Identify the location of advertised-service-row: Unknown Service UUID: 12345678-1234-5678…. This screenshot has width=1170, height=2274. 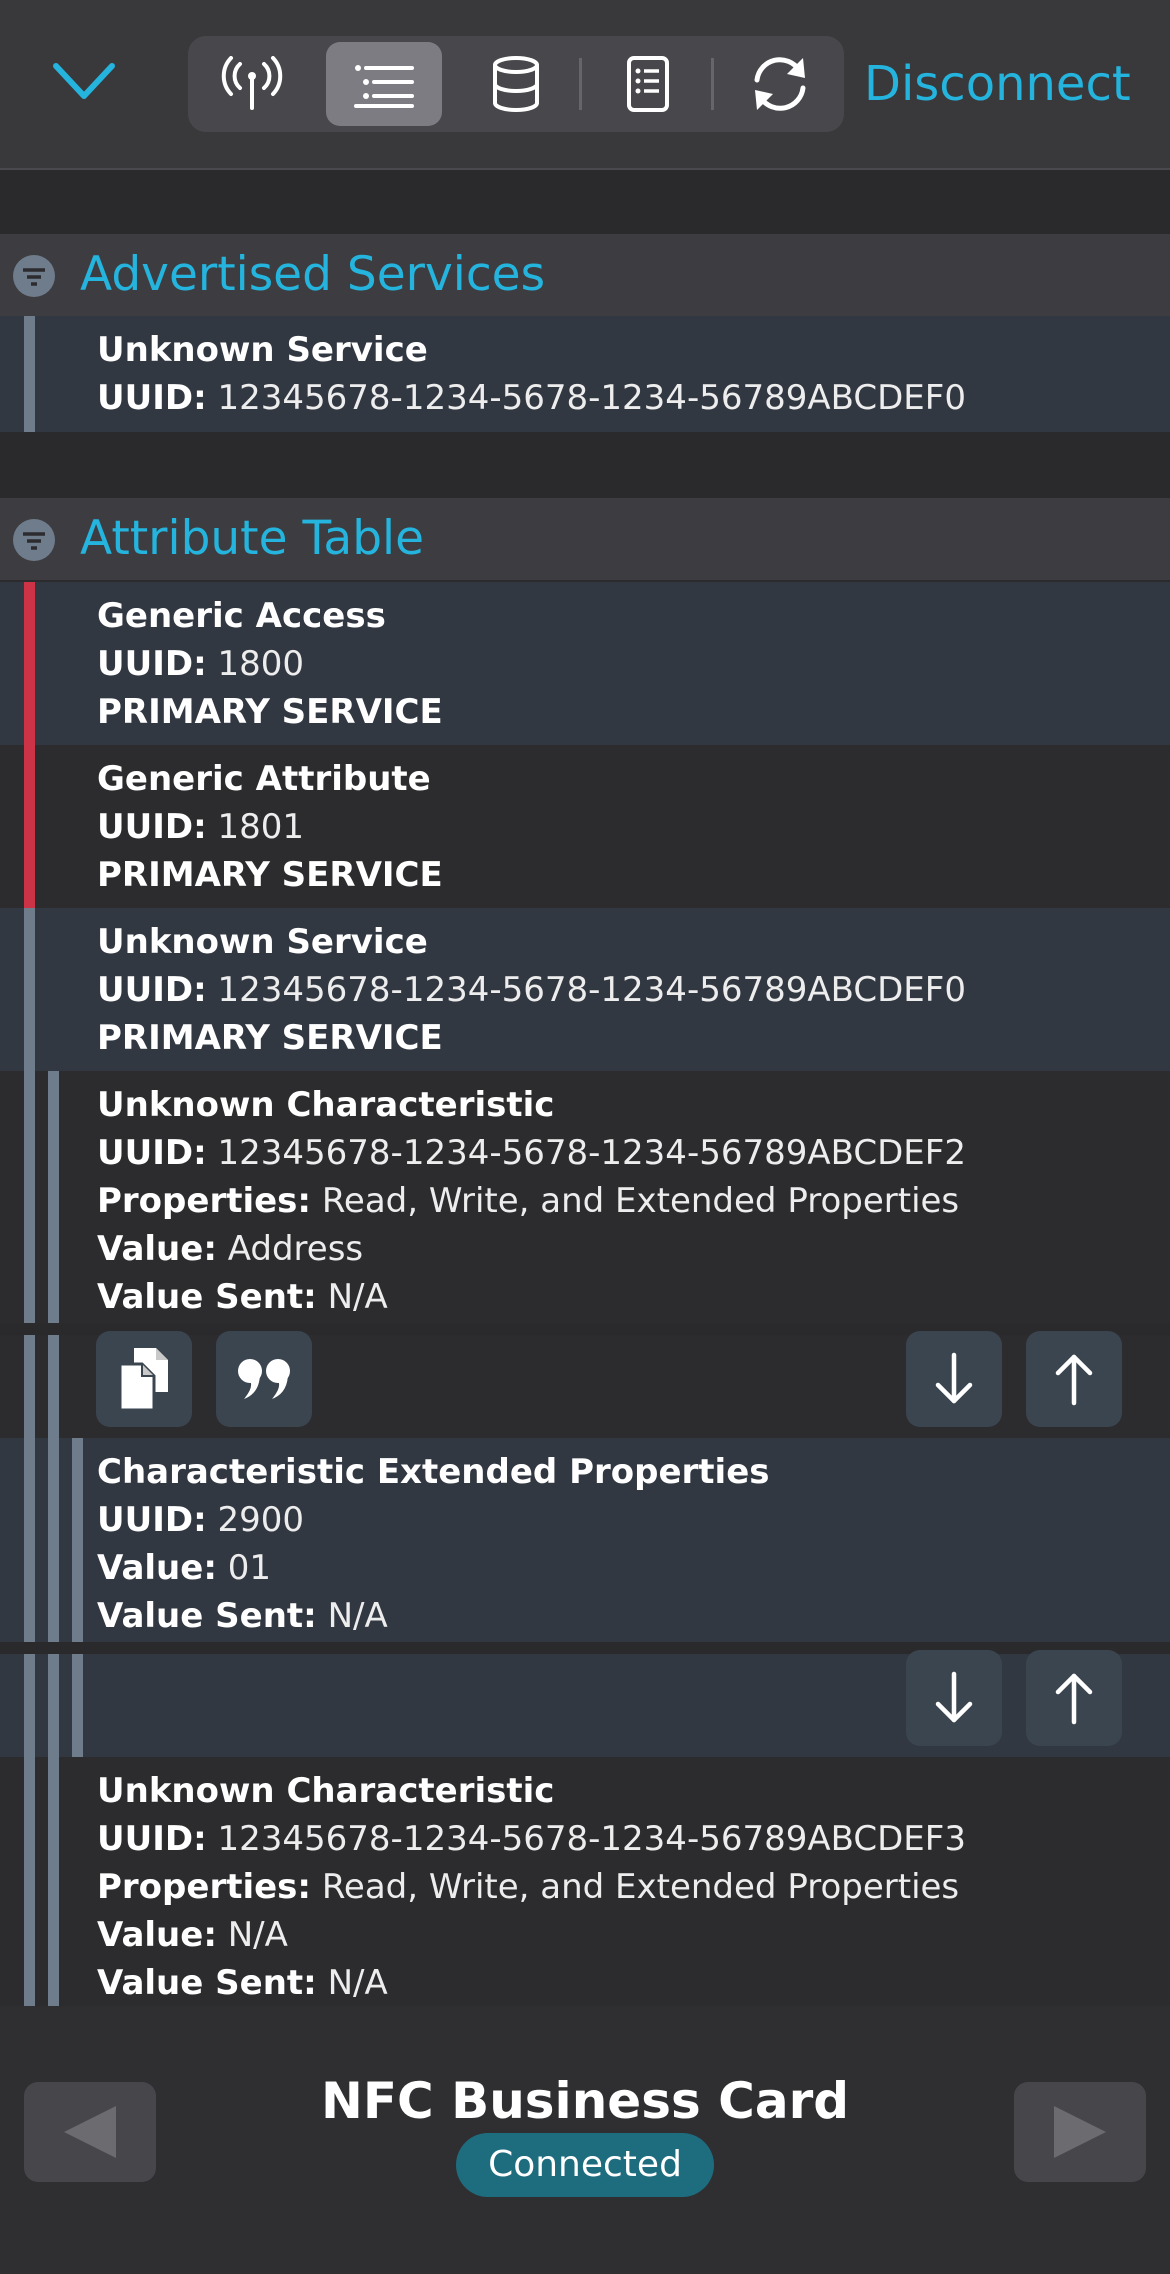
(585, 374).